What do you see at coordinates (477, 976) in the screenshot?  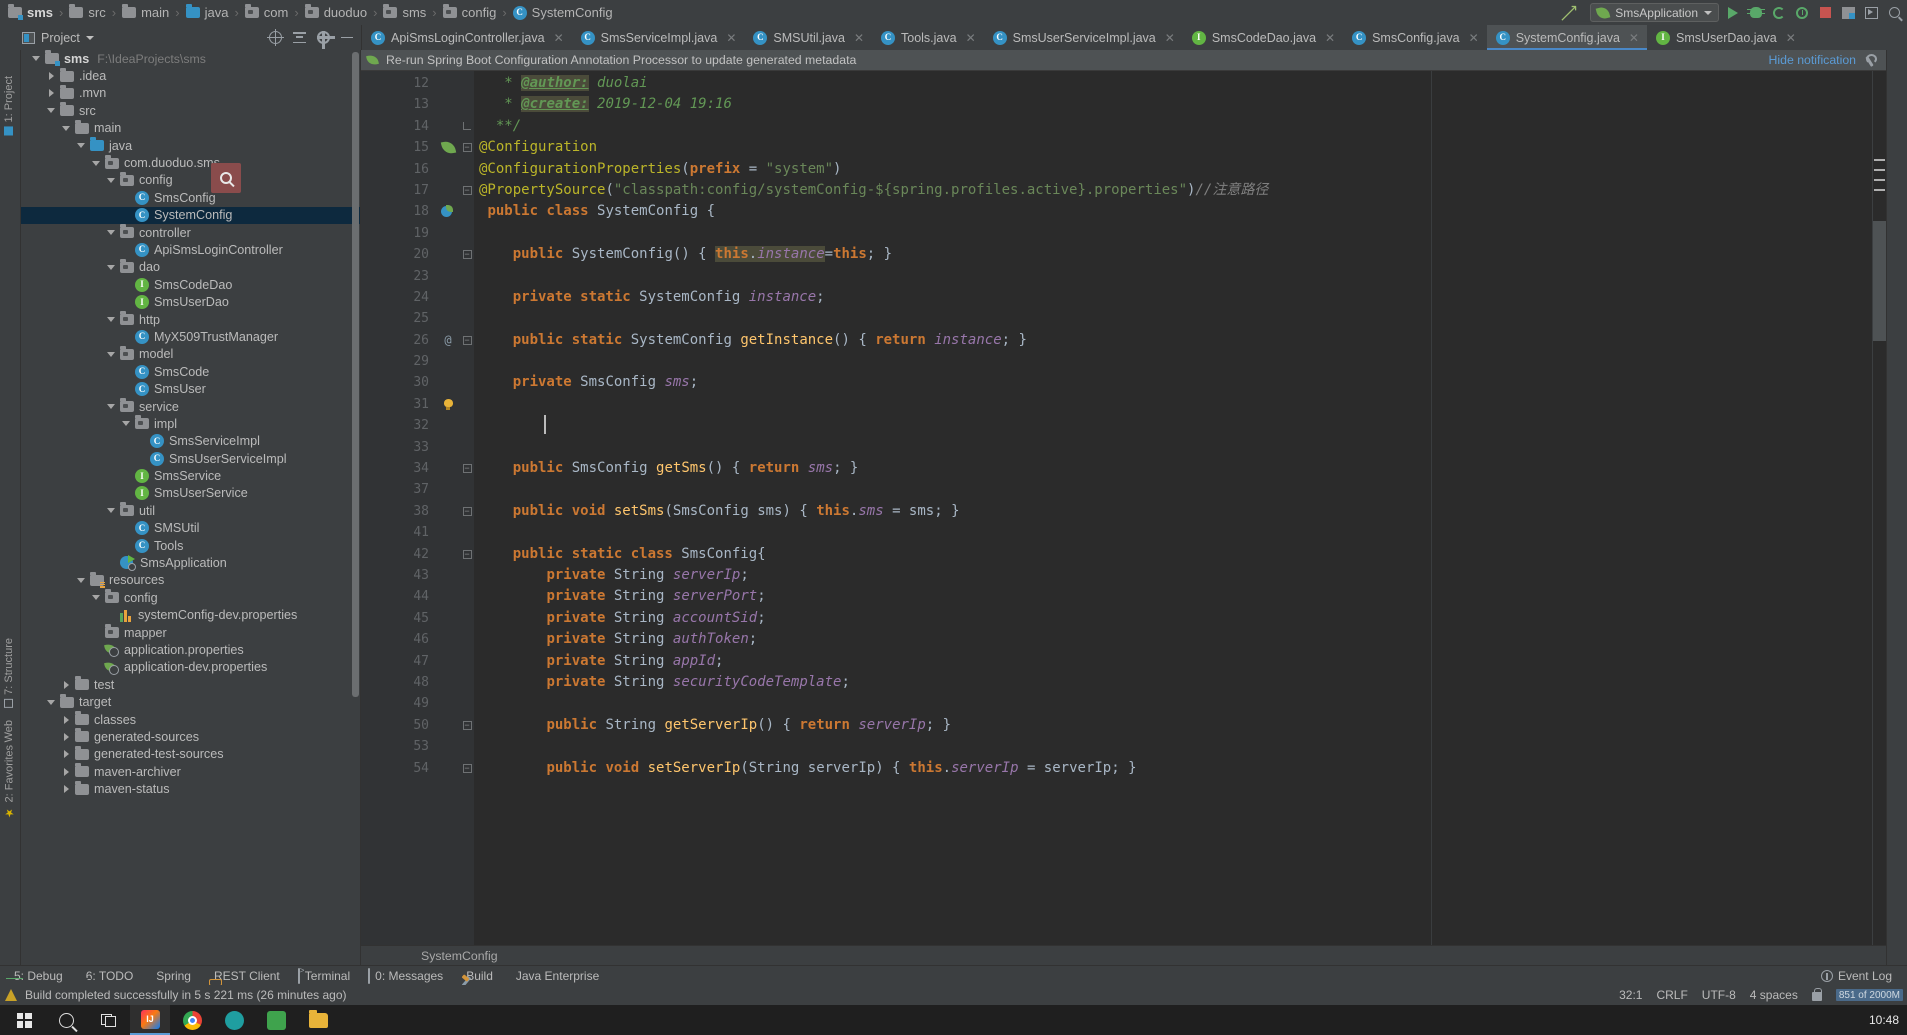 I see `tool-window-build: Build` at bounding box center [477, 976].